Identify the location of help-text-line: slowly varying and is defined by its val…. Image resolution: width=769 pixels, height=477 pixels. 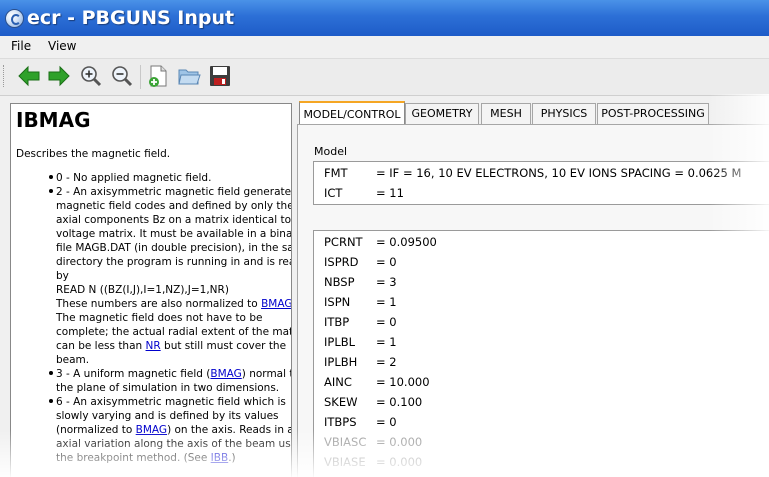
(167, 416).